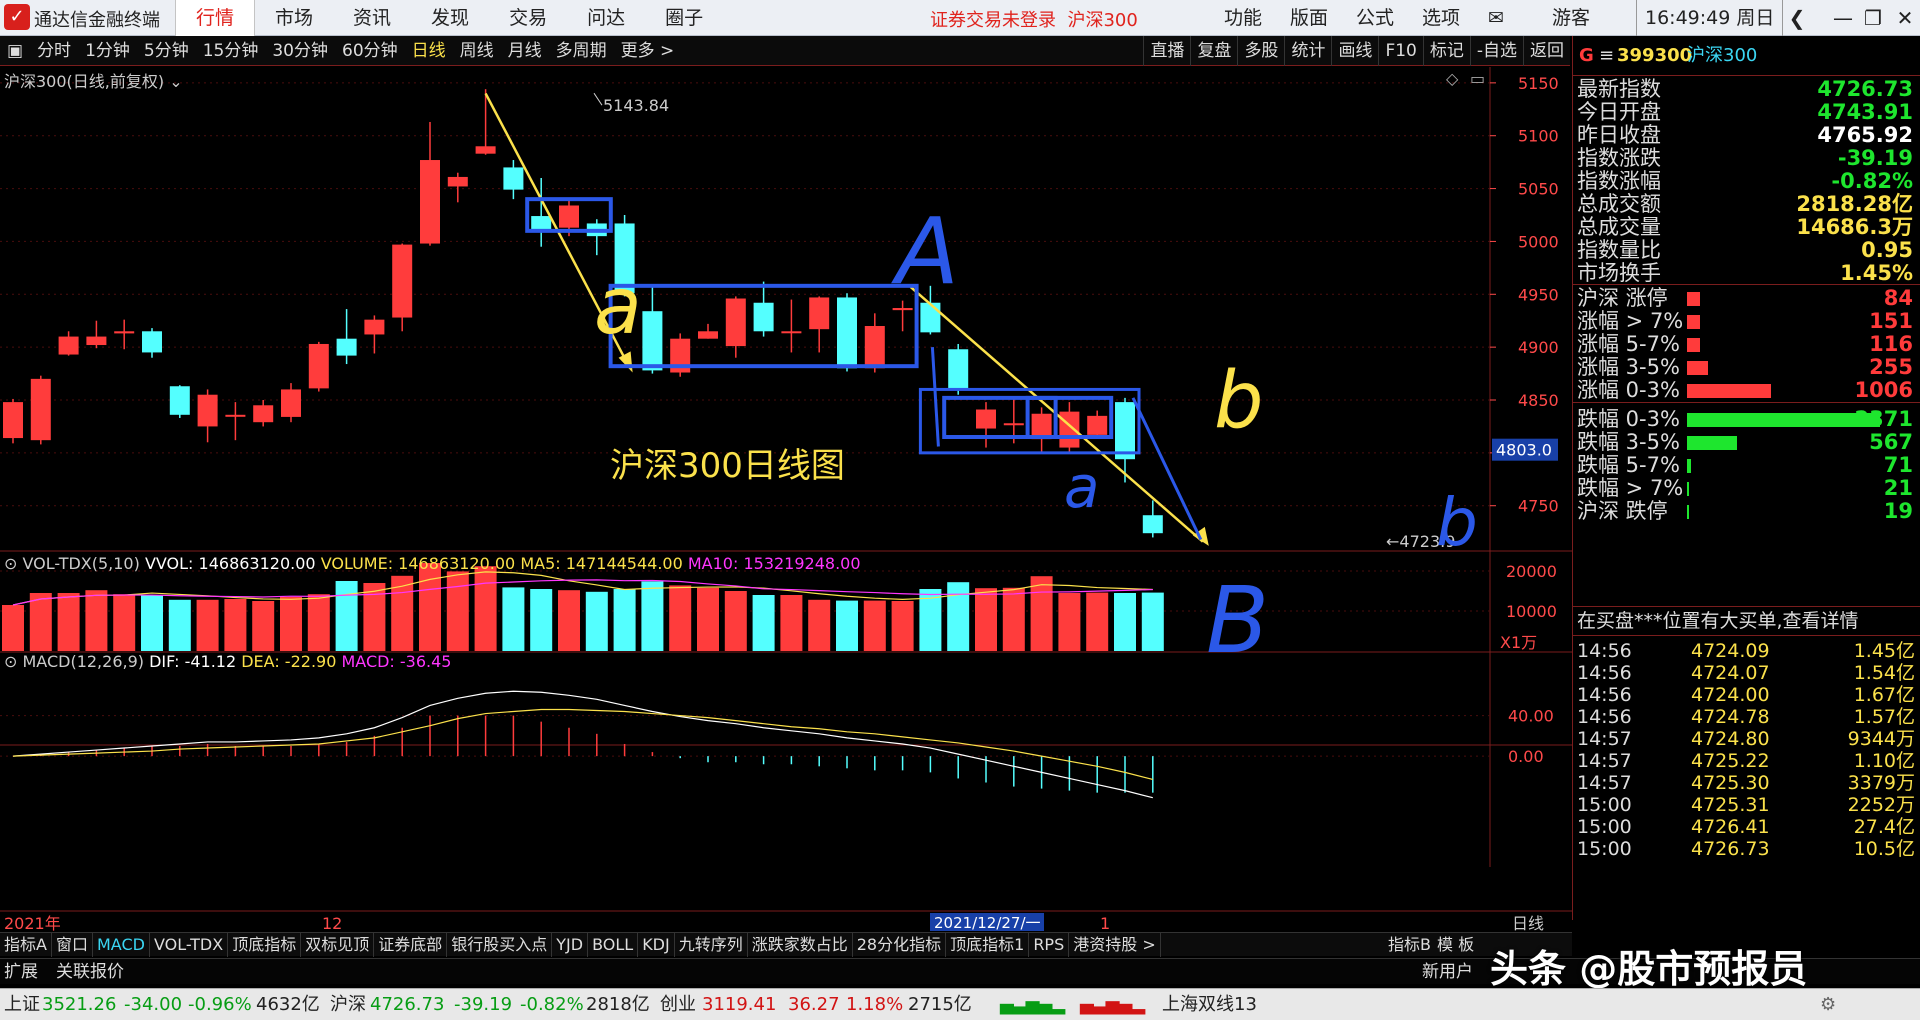 The width and height of the screenshot is (1920, 1020). I want to click on volume-bar, so click(569, 620).